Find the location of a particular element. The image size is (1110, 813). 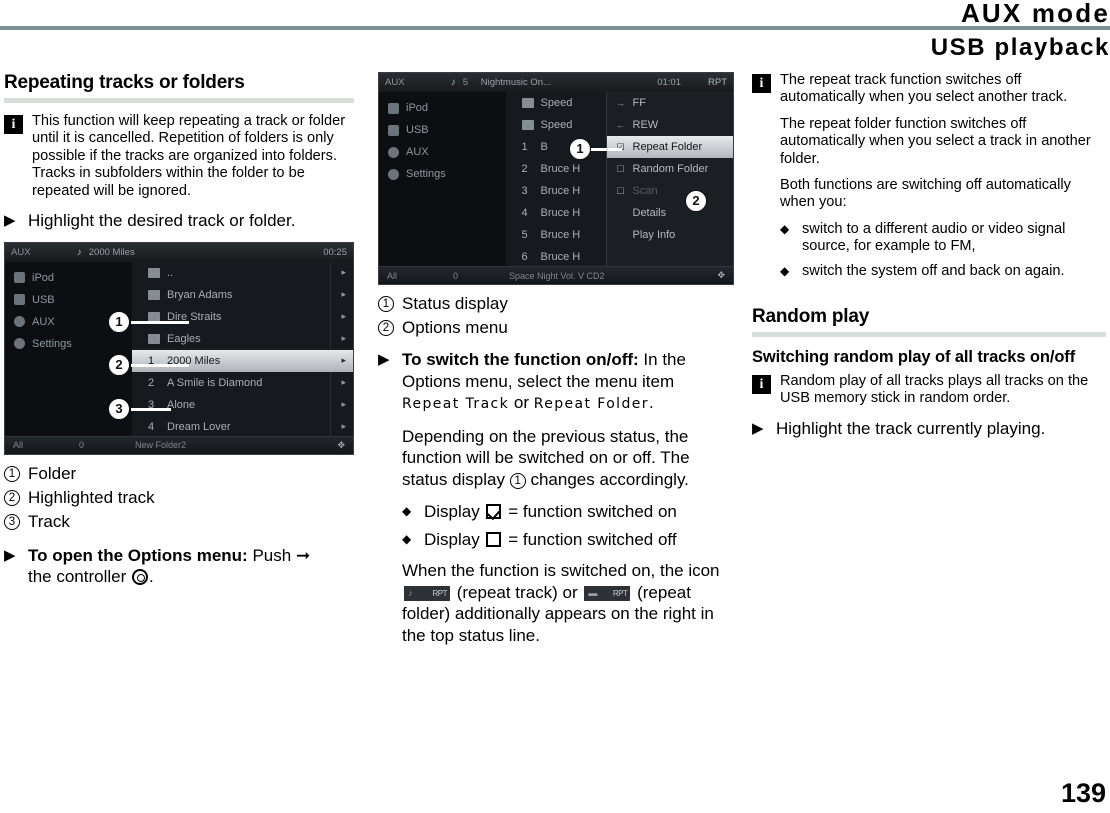

list-item: .. ▸ is located at coordinates (242, 273).